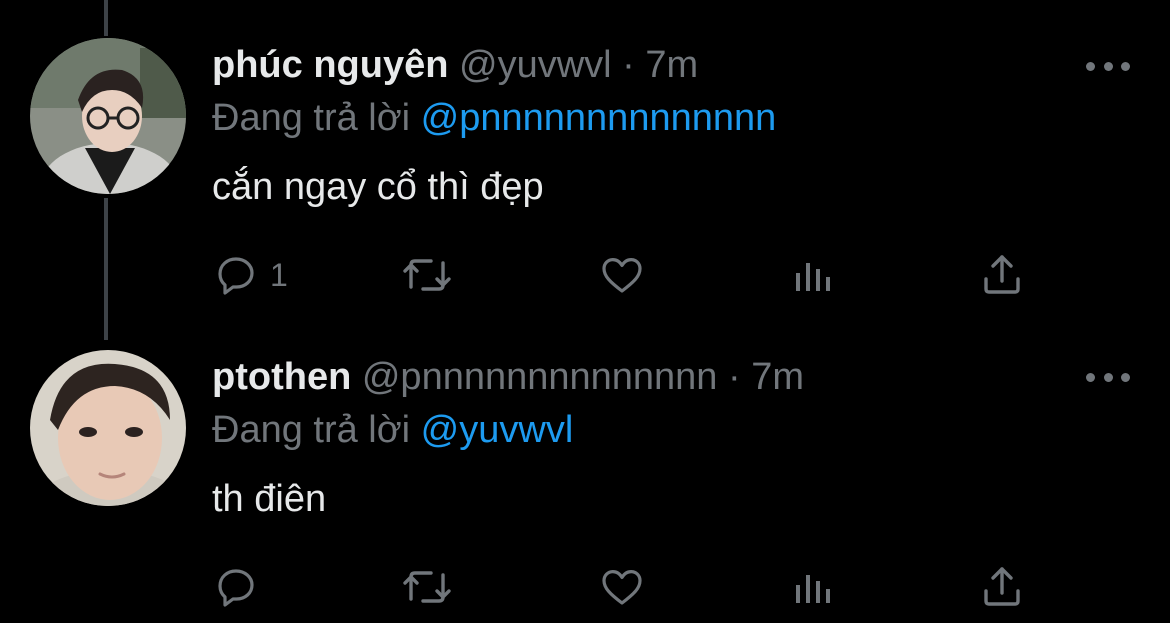  I want to click on replying-to: Đang trả lời @yuvwvl, so click(392, 430).